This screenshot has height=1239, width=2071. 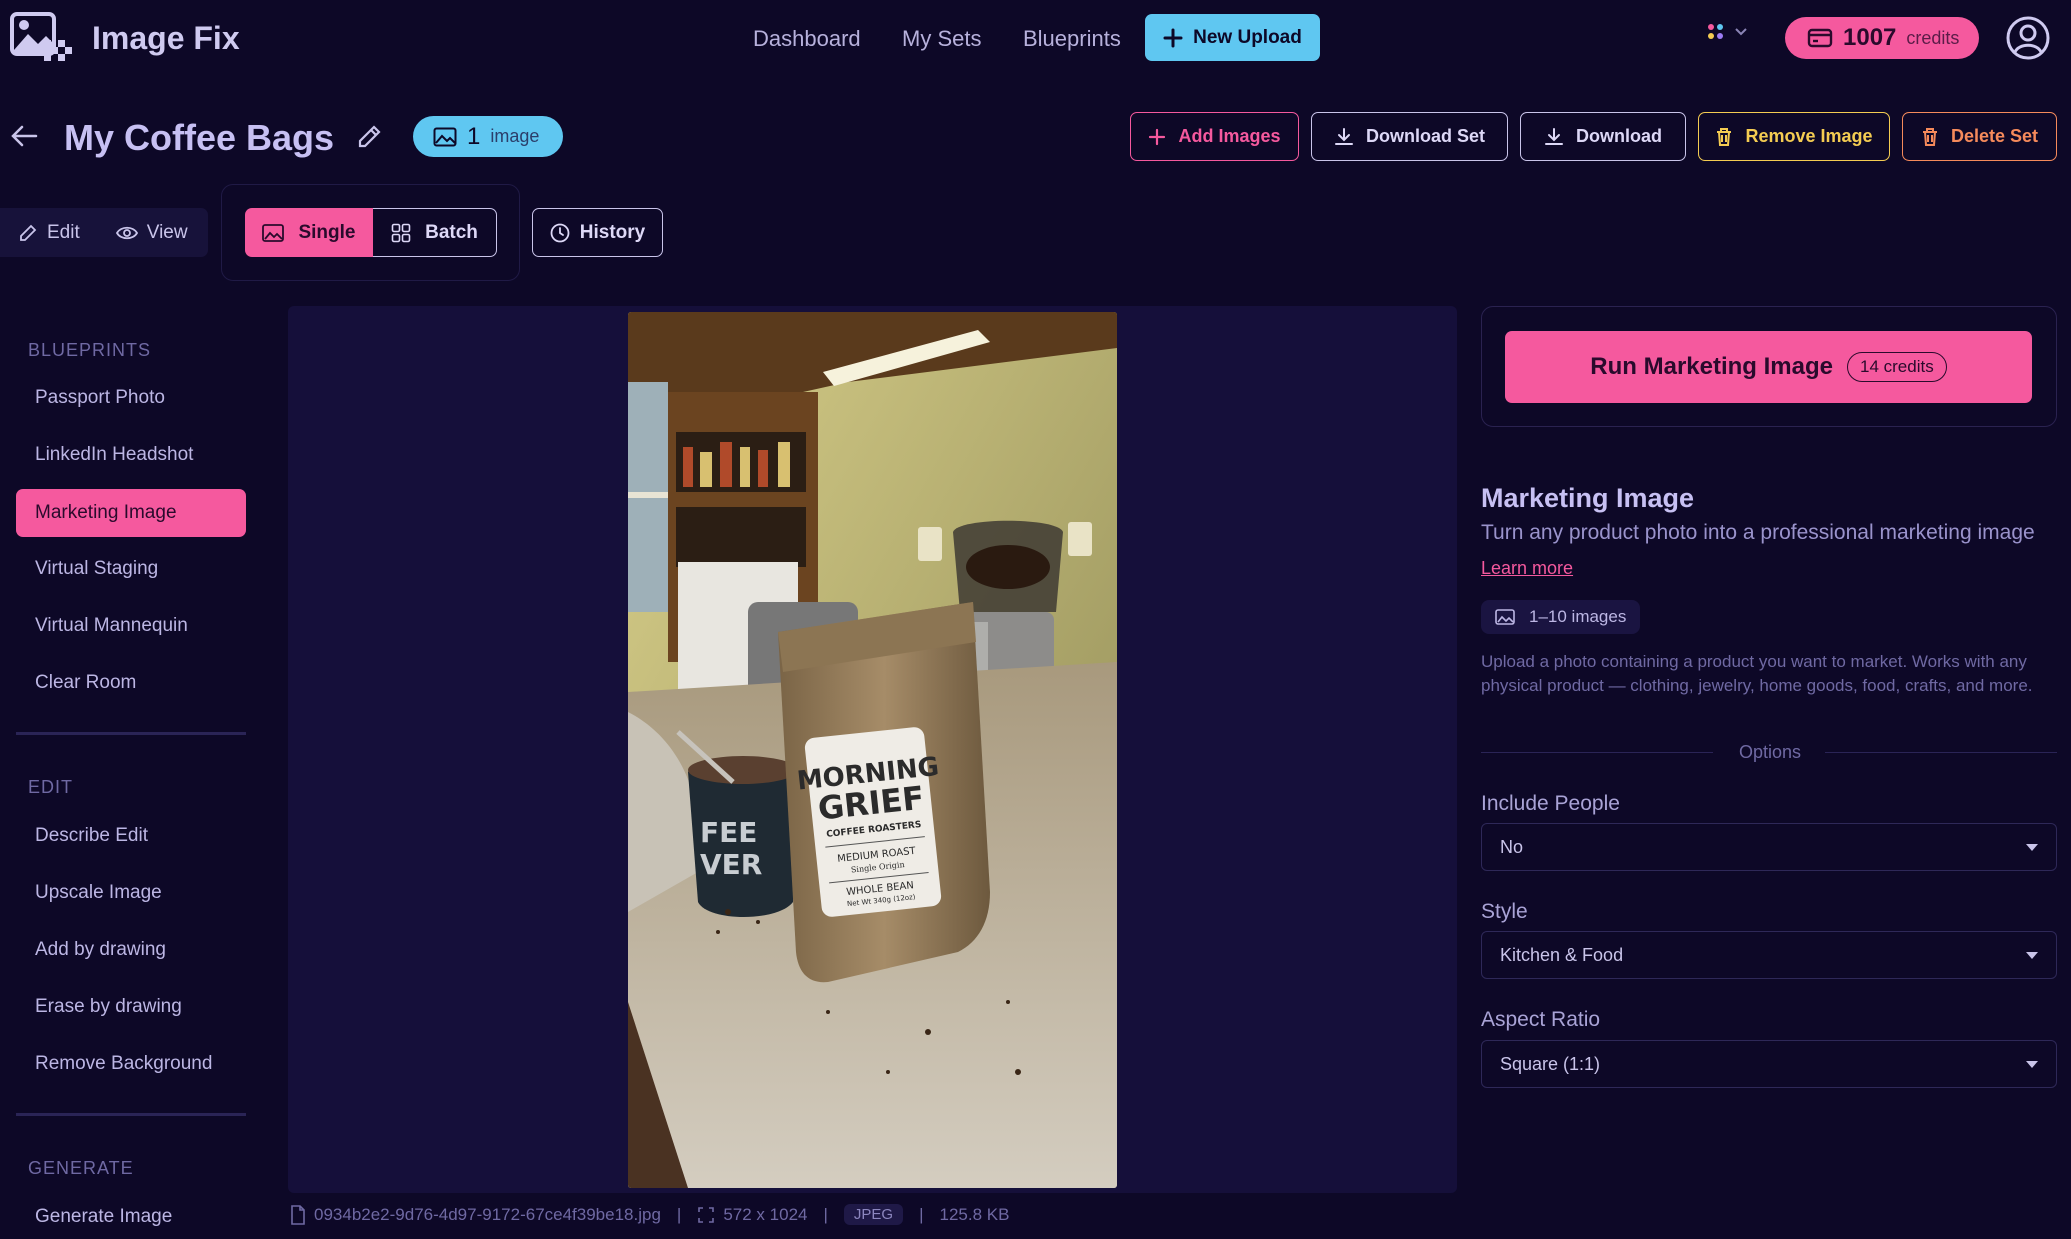 I want to click on arrow-left-icon, so click(x=24, y=136).